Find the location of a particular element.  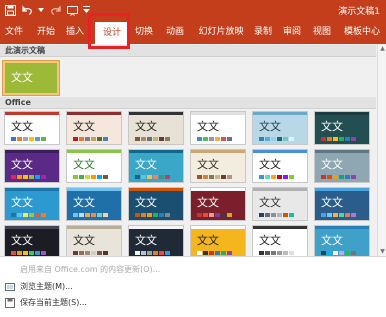

tab-2: 插入 is located at coordinates (75, 33).